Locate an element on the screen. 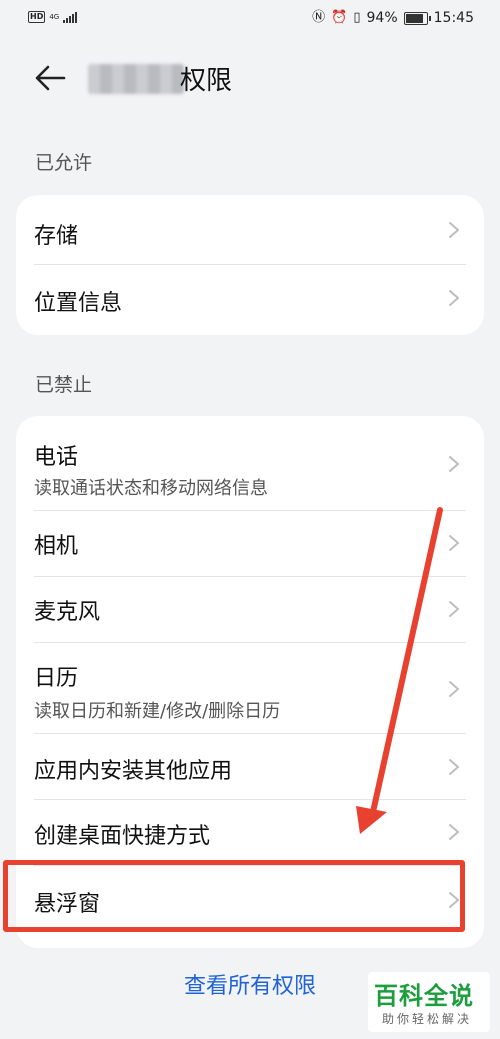 The image size is (500, 1039). network-type: 4G is located at coordinates (54, 16).